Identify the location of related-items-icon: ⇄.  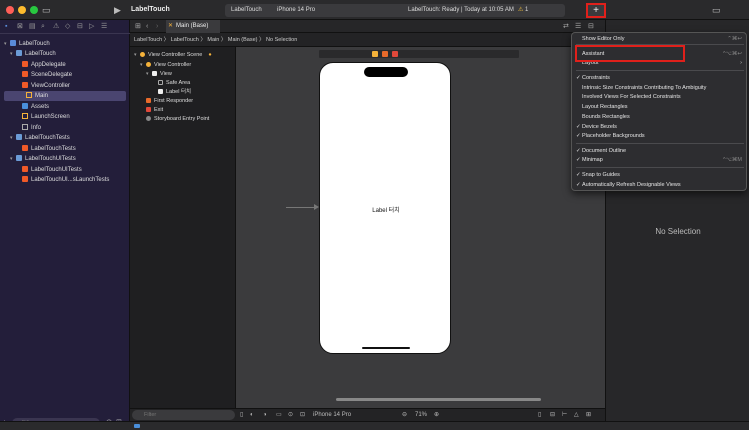
(566, 26).